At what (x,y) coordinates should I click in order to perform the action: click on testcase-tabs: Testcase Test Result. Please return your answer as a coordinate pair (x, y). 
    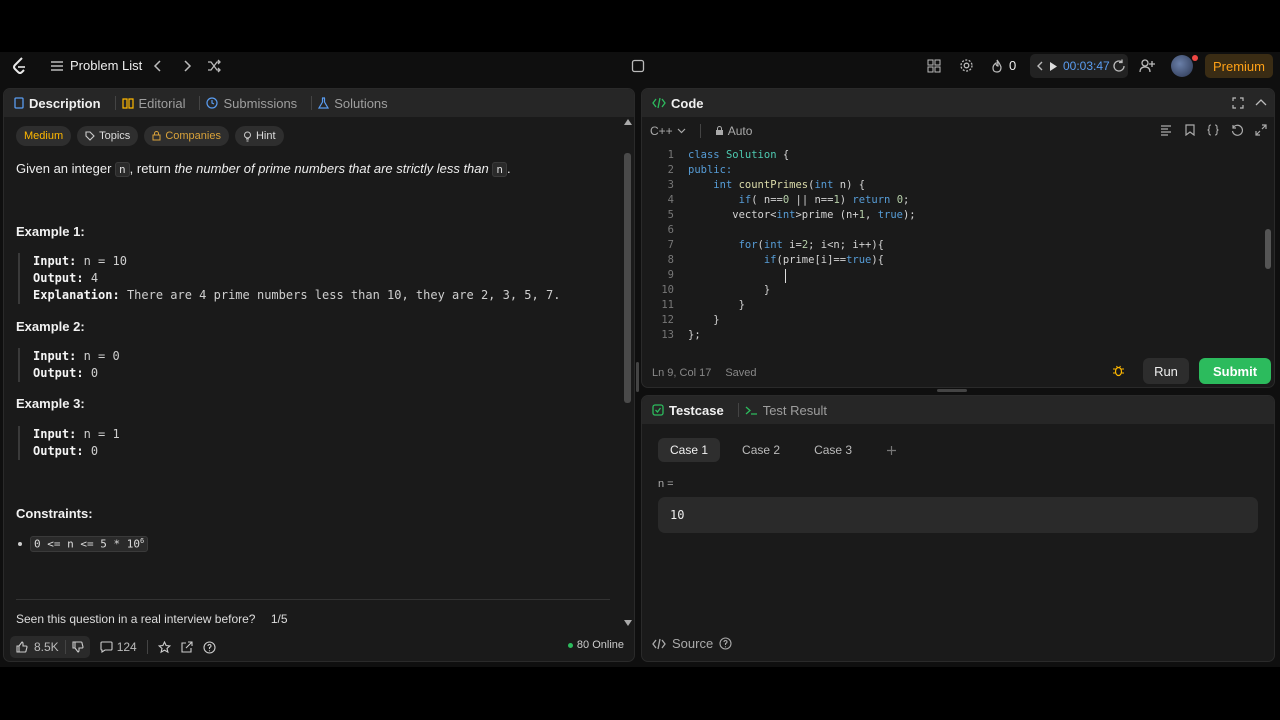
    Looking at the image, I should click on (958, 410).